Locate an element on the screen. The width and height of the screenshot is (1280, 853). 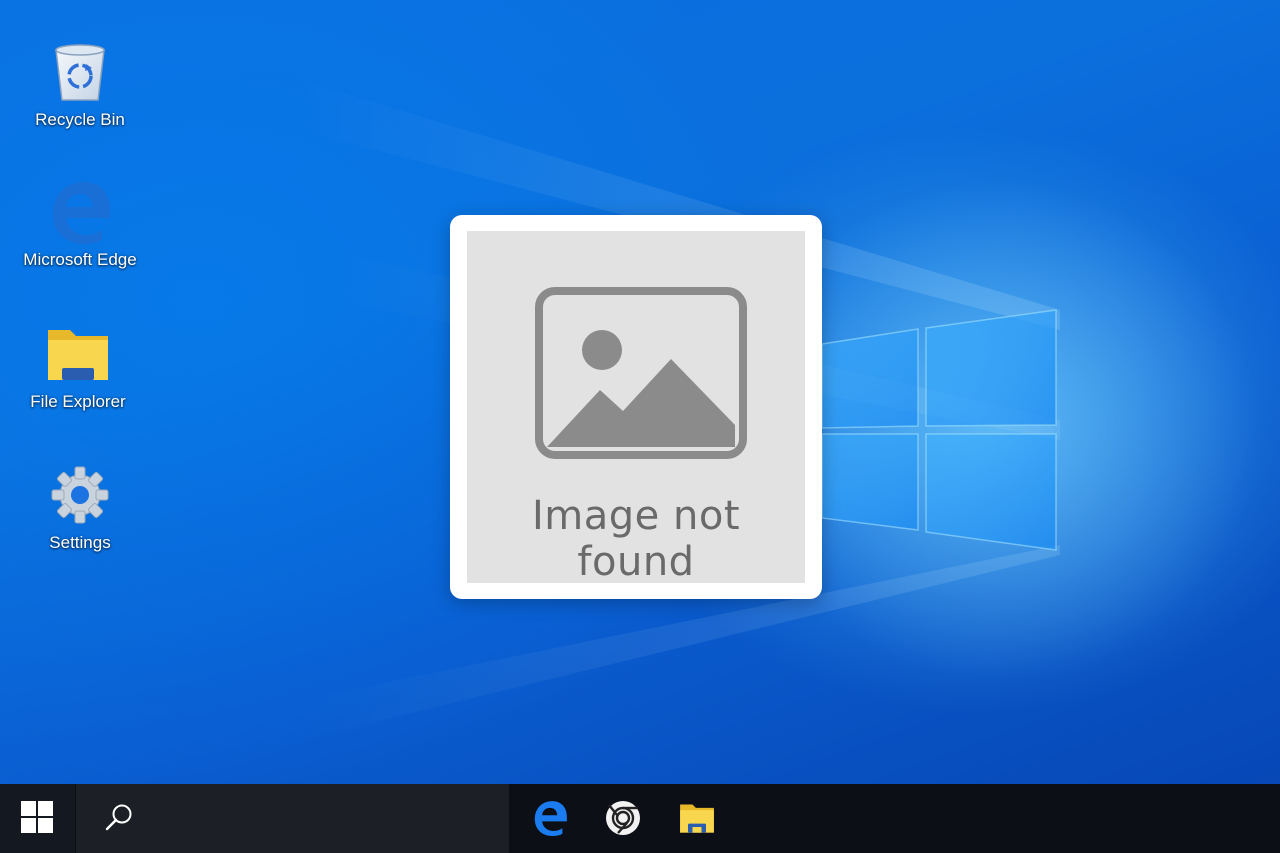
start-button is located at coordinates (37, 818).